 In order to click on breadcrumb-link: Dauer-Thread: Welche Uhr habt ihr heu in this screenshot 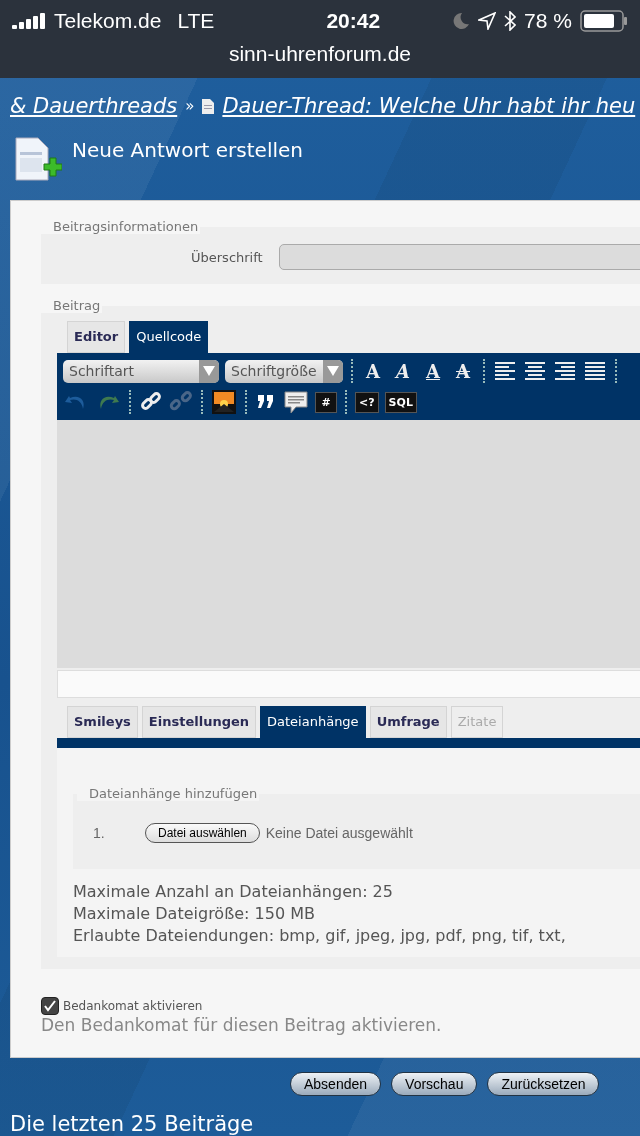, I will do `click(429, 106)`.